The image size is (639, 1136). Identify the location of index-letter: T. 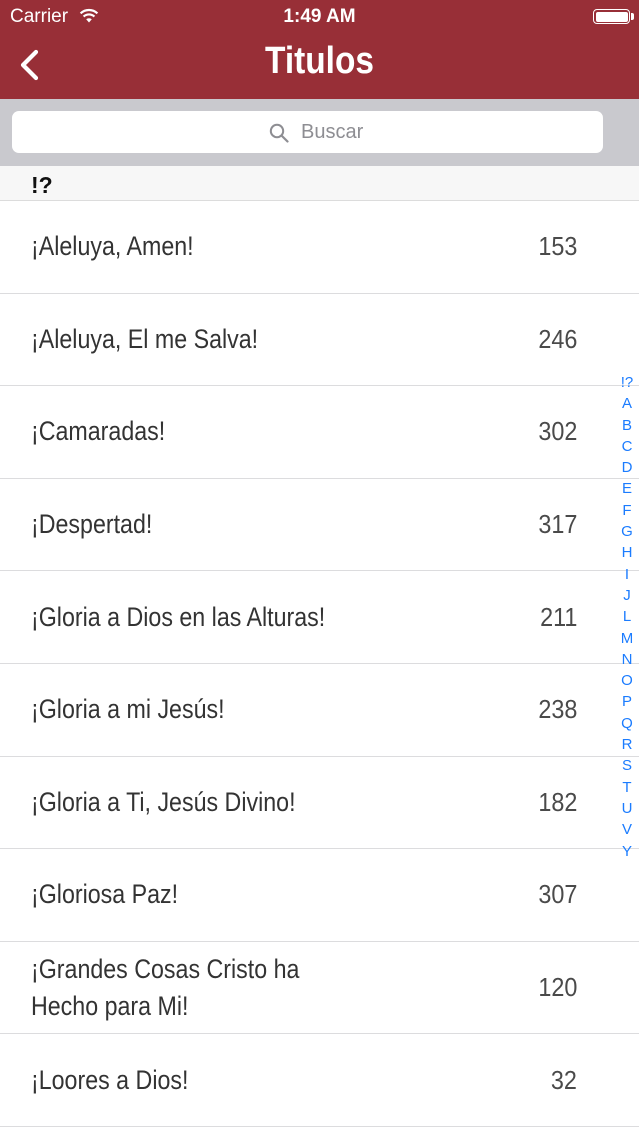
(626, 787).